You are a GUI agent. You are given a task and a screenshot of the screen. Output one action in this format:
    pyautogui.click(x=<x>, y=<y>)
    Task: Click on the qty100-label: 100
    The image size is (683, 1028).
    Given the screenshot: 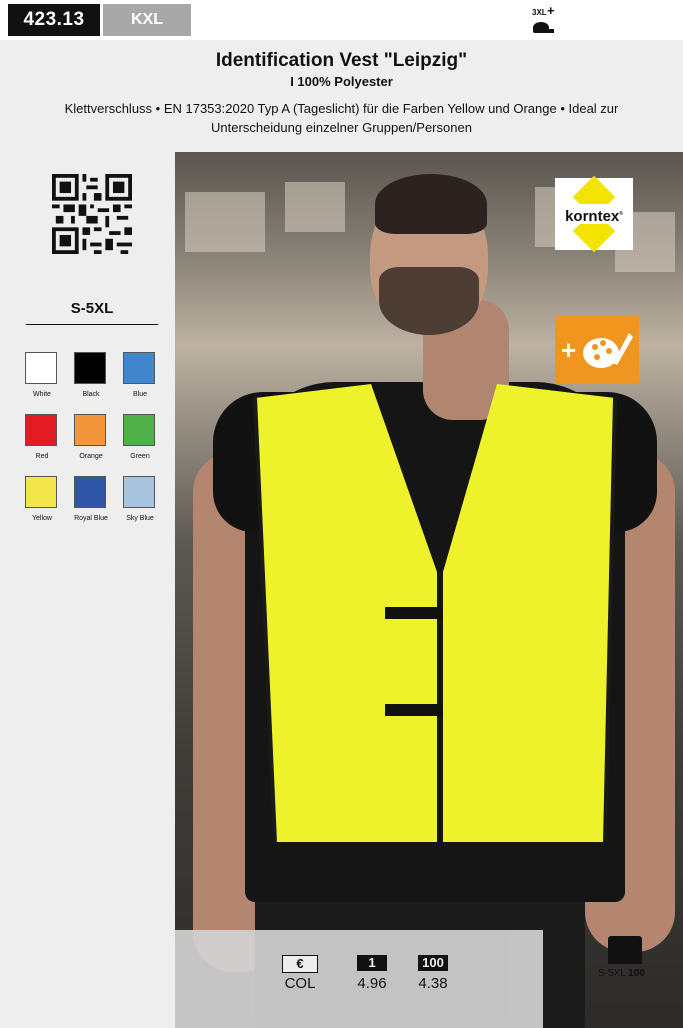 What is the action you would take?
    pyautogui.click(x=433, y=963)
    